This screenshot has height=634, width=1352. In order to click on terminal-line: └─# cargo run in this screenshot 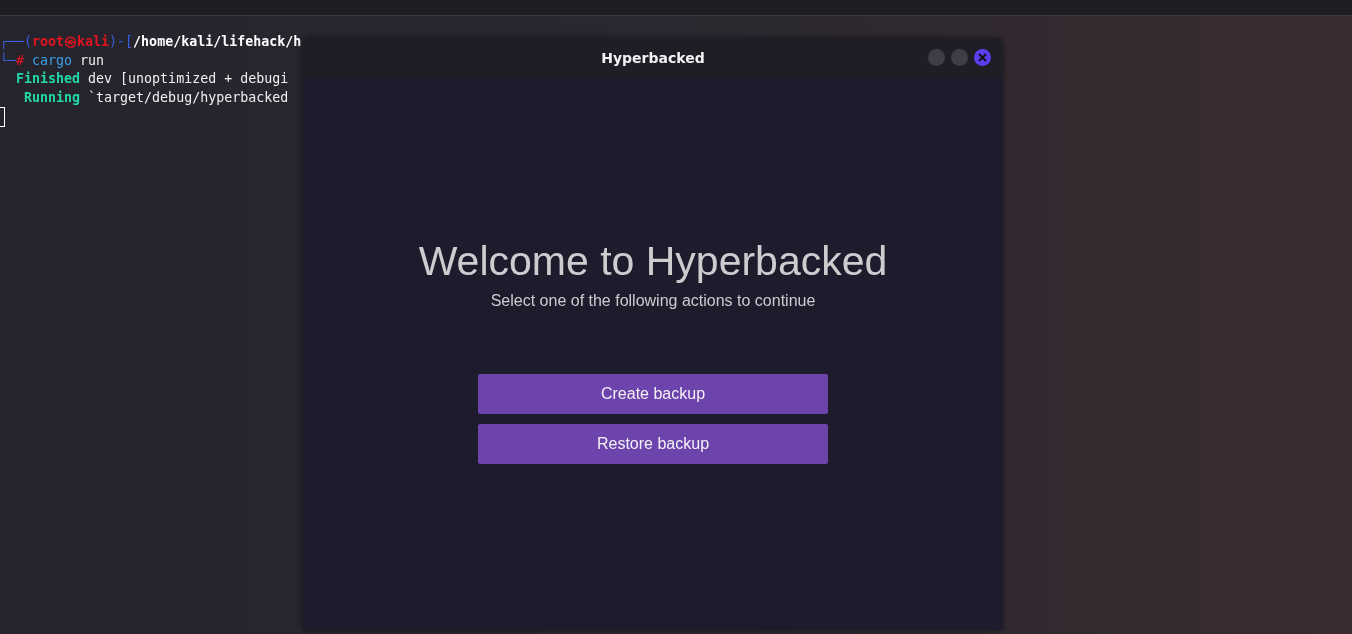, I will do `click(52, 60)`.